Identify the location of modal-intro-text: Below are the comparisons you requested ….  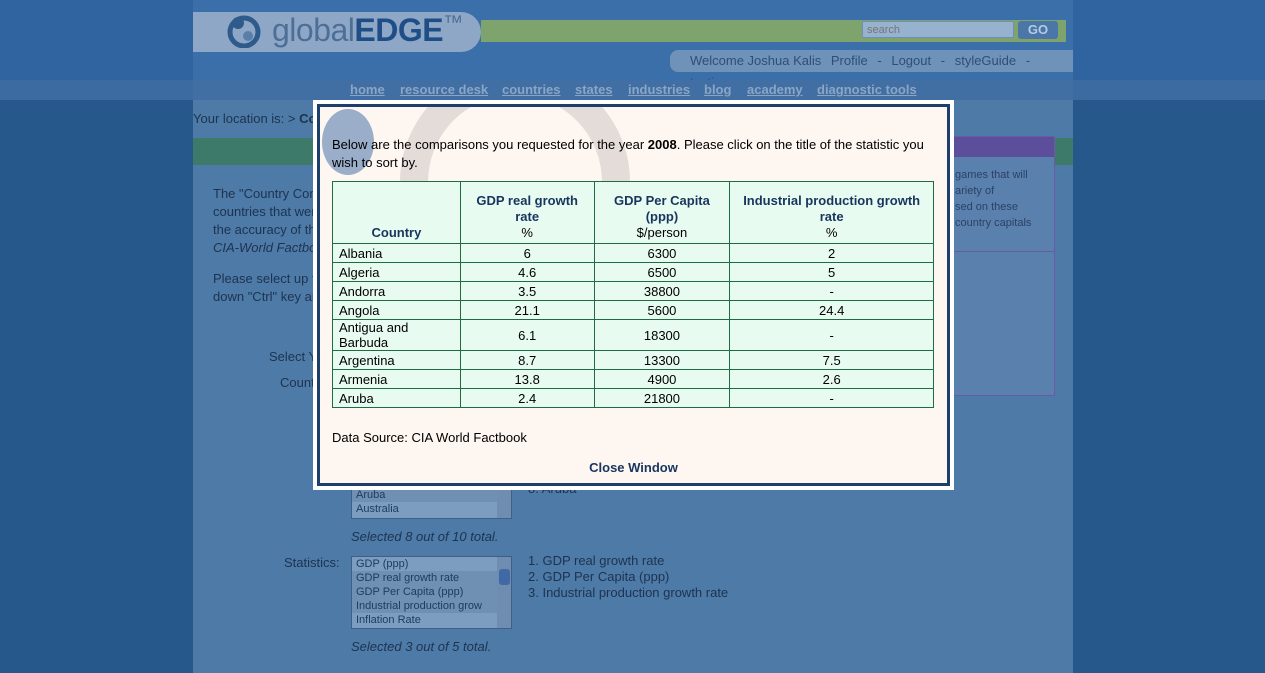
(628, 153).